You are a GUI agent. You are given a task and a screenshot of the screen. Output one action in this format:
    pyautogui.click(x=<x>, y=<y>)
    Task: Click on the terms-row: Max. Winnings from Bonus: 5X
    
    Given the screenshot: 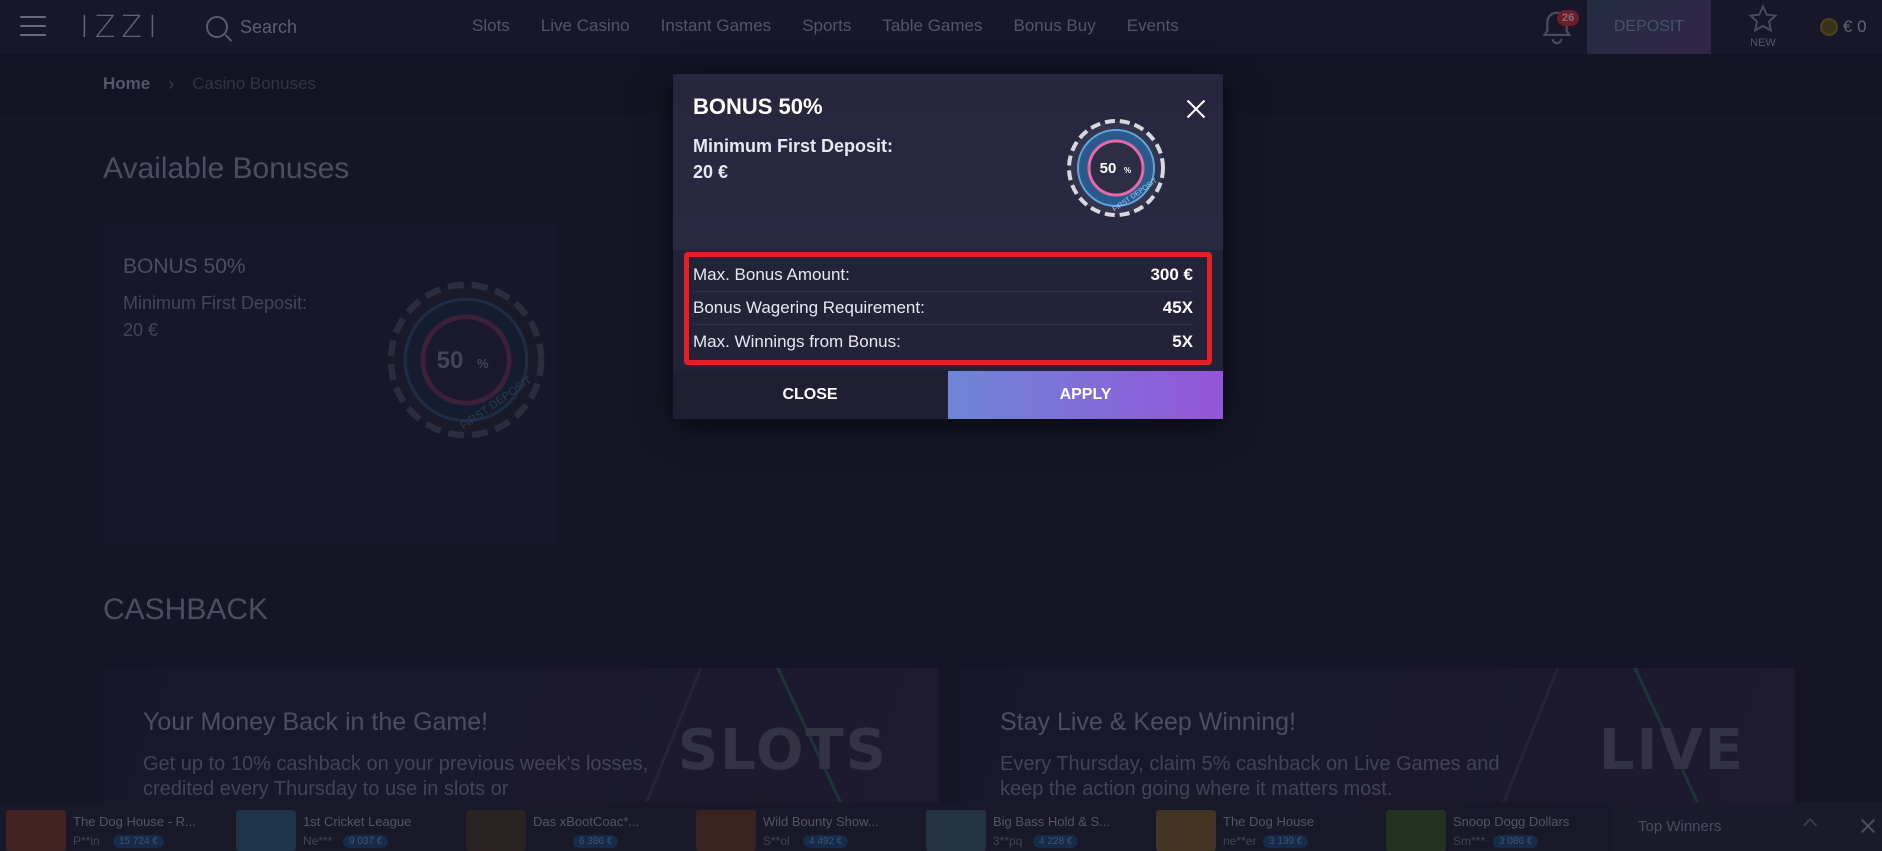 What is the action you would take?
    pyautogui.click(x=943, y=341)
    